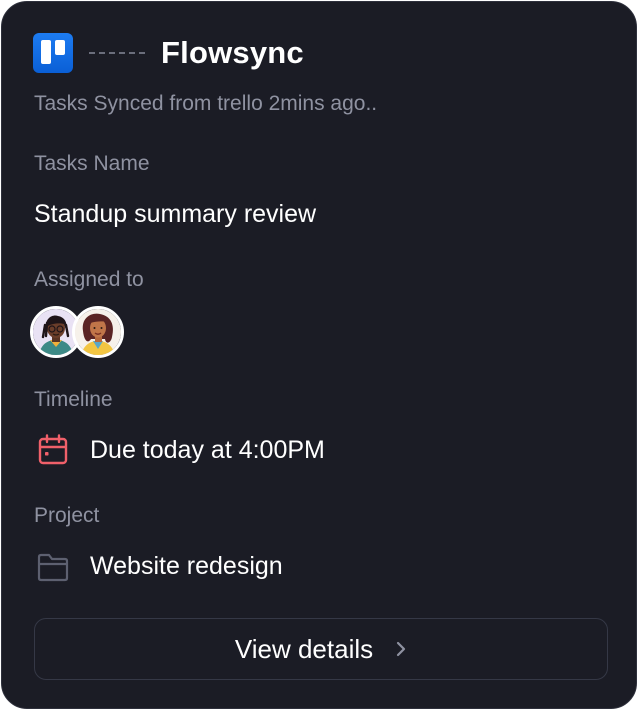  What do you see at coordinates (186, 566) in the screenshot?
I see `project-value: Website redesign` at bounding box center [186, 566].